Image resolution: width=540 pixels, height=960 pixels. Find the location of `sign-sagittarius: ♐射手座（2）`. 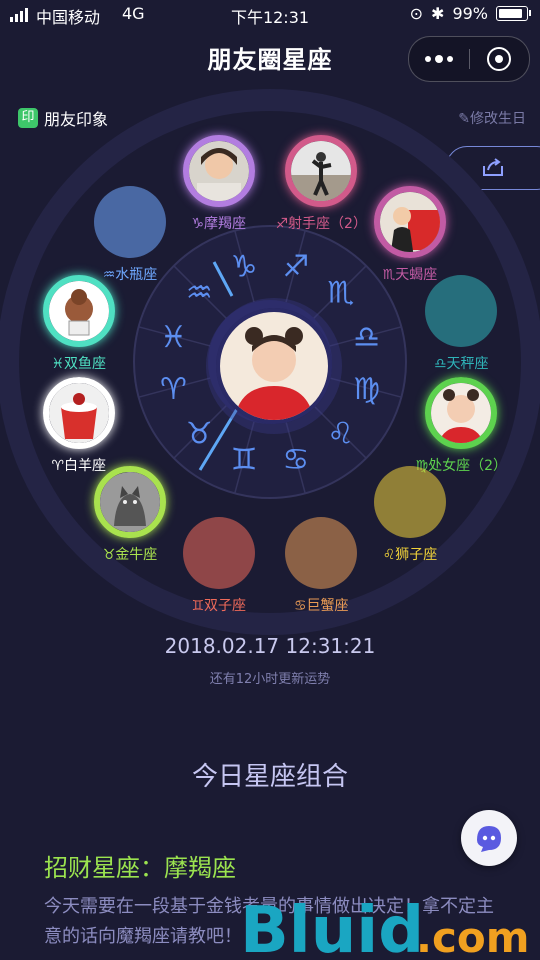

sign-sagittarius: ♐射手座（2） is located at coordinates (321, 183).